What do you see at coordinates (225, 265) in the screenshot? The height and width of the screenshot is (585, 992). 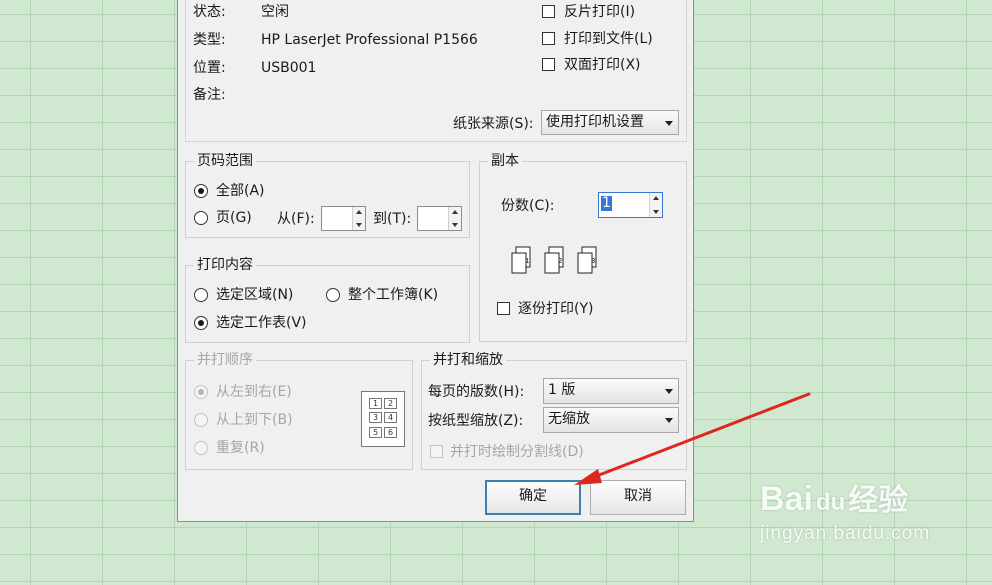 I see `print-what-title: 打印内容` at bounding box center [225, 265].